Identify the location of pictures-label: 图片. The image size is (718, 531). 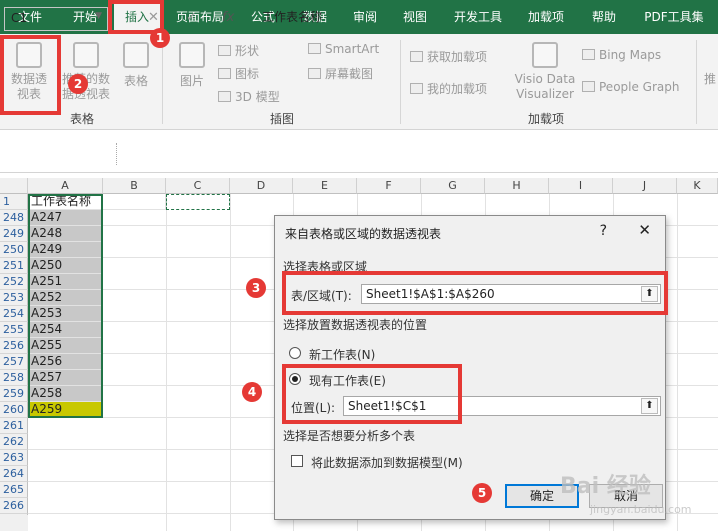
(191, 81).